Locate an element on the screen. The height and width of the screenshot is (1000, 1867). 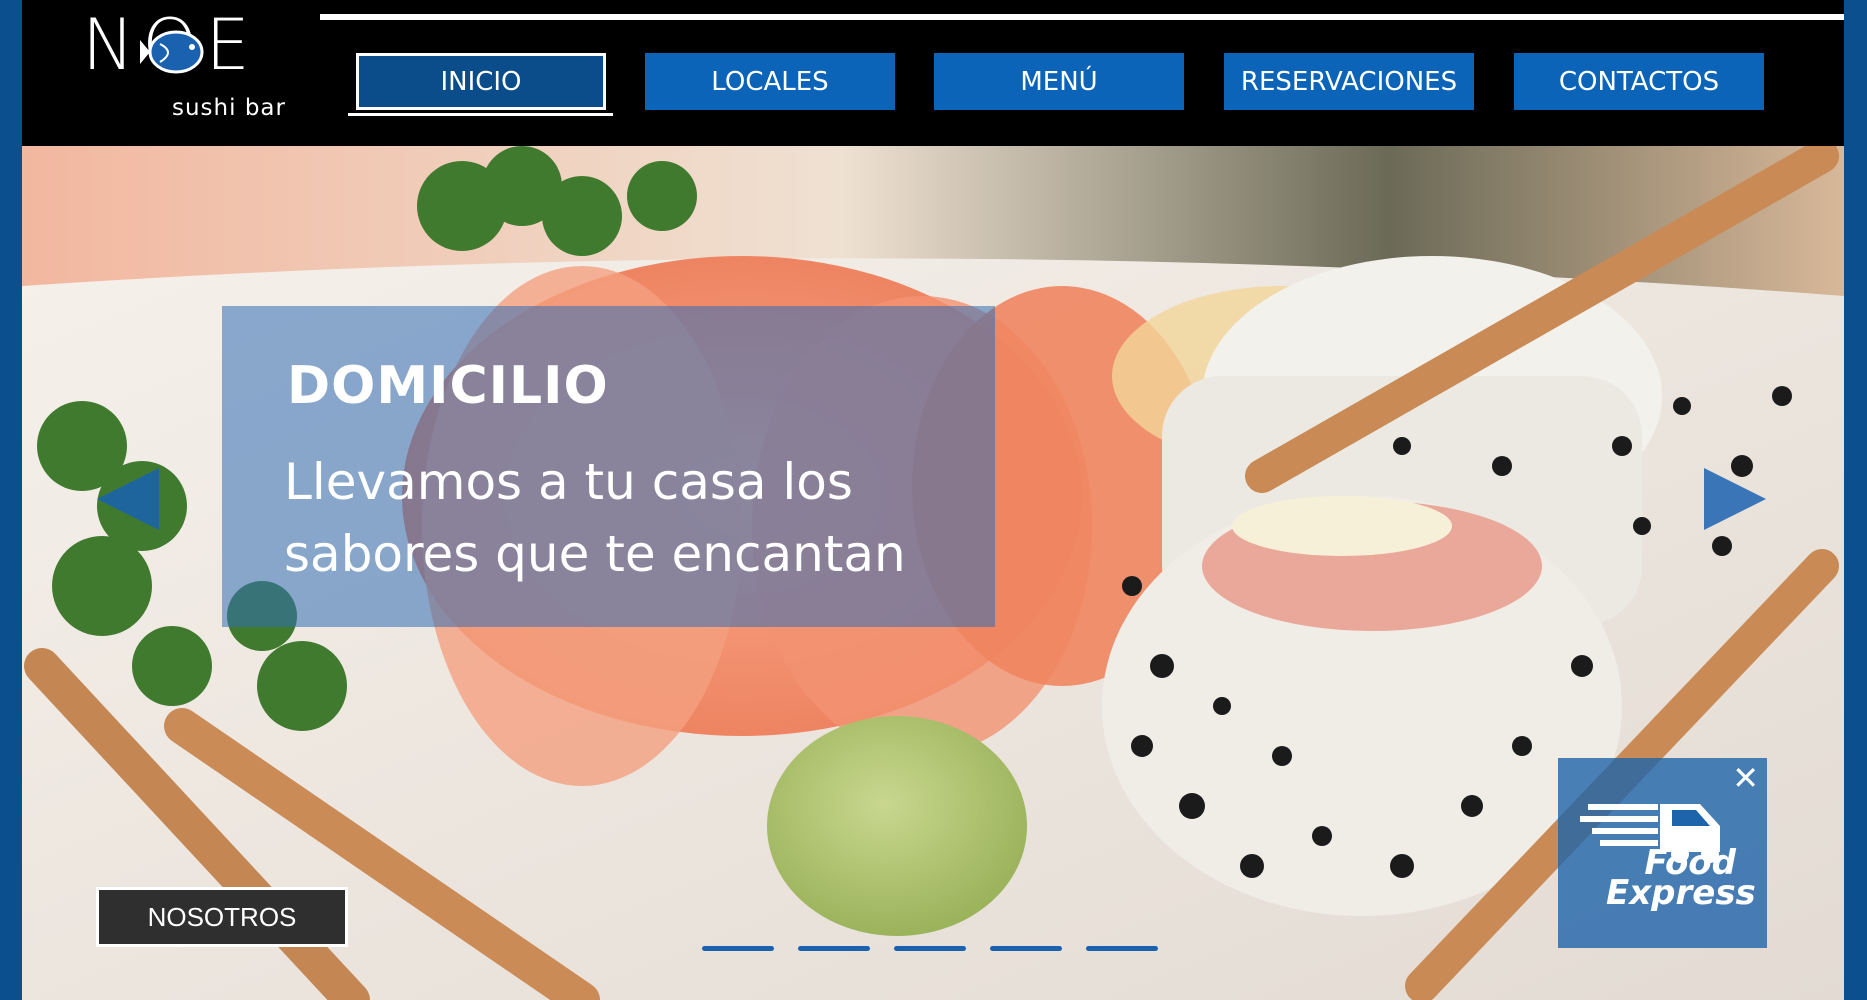
nav-reservaciones: RESERVACIONES is located at coordinates (1349, 81).